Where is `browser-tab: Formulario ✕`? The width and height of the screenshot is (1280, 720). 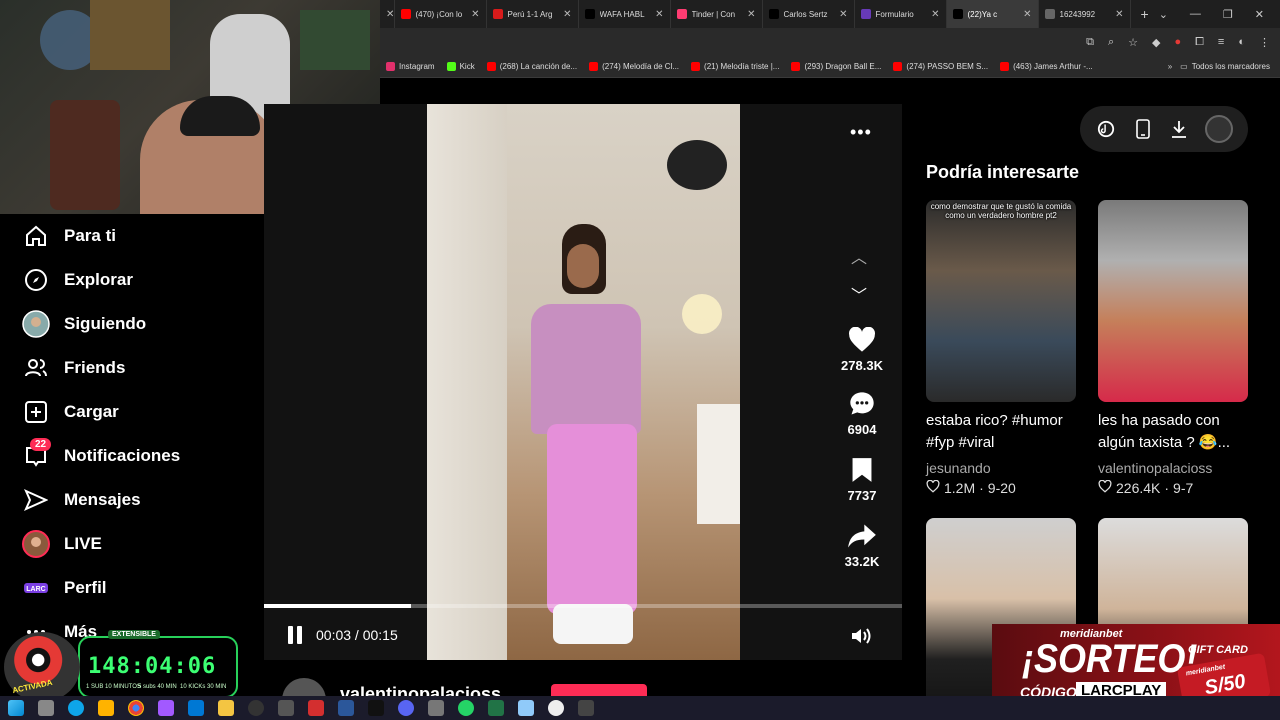
browser-tab: Formulario ✕ is located at coordinates (901, 14).